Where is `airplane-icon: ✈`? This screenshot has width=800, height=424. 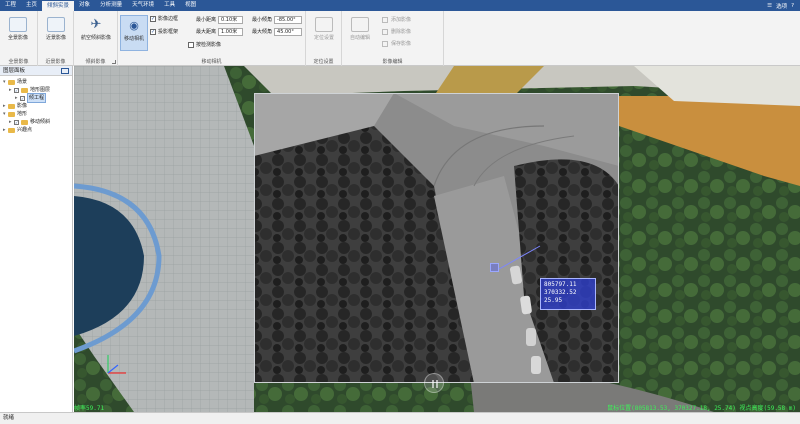
airplane-icon: ✈ is located at coordinates (96, 24).